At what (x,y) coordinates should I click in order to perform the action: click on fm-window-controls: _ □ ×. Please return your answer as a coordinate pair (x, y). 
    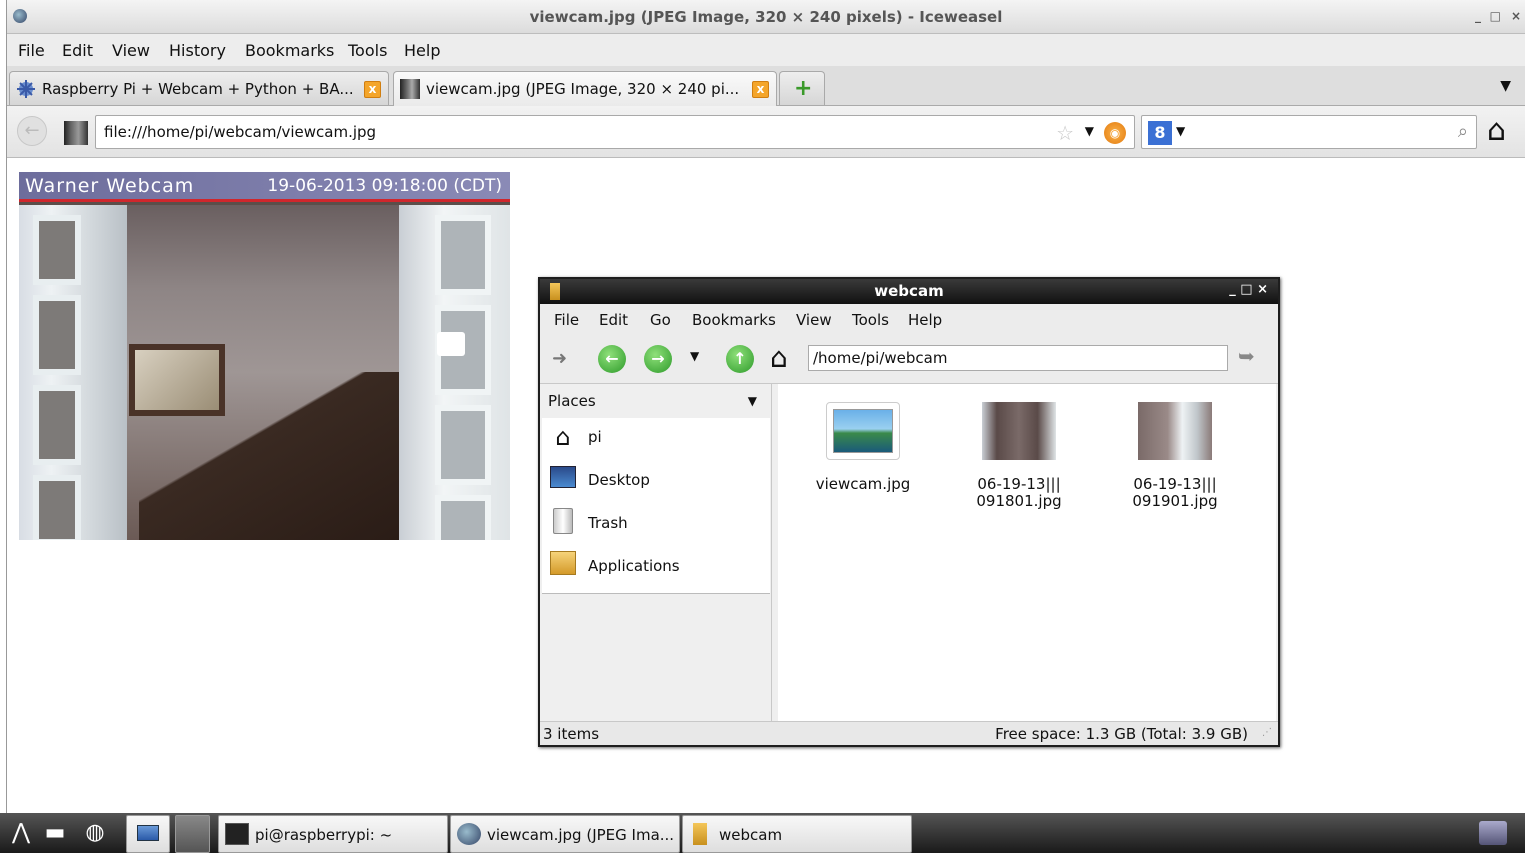
    Looking at the image, I should click on (1248, 289).